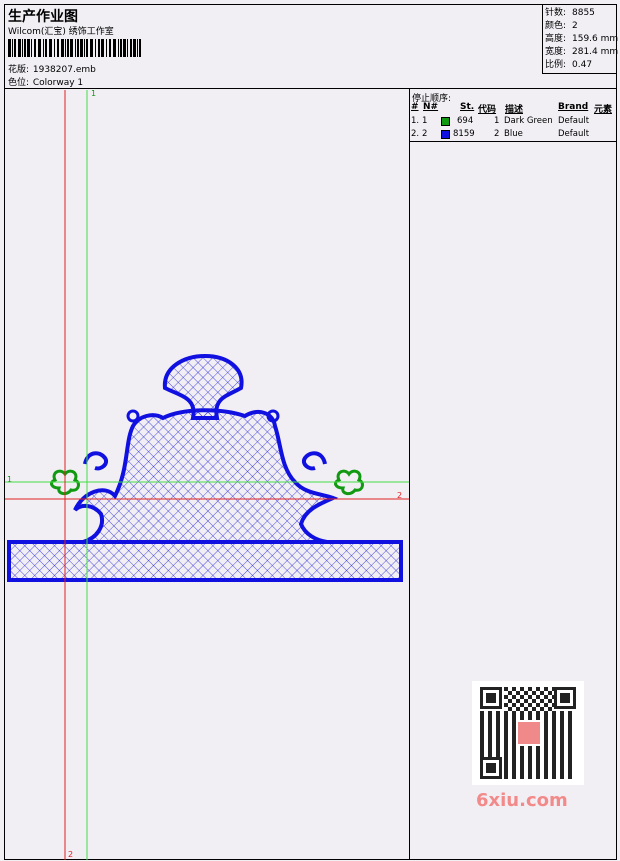  What do you see at coordinates (445, 121) in the screenshot?
I see `color-swatch-dark-green` at bounding box center [445, 121].